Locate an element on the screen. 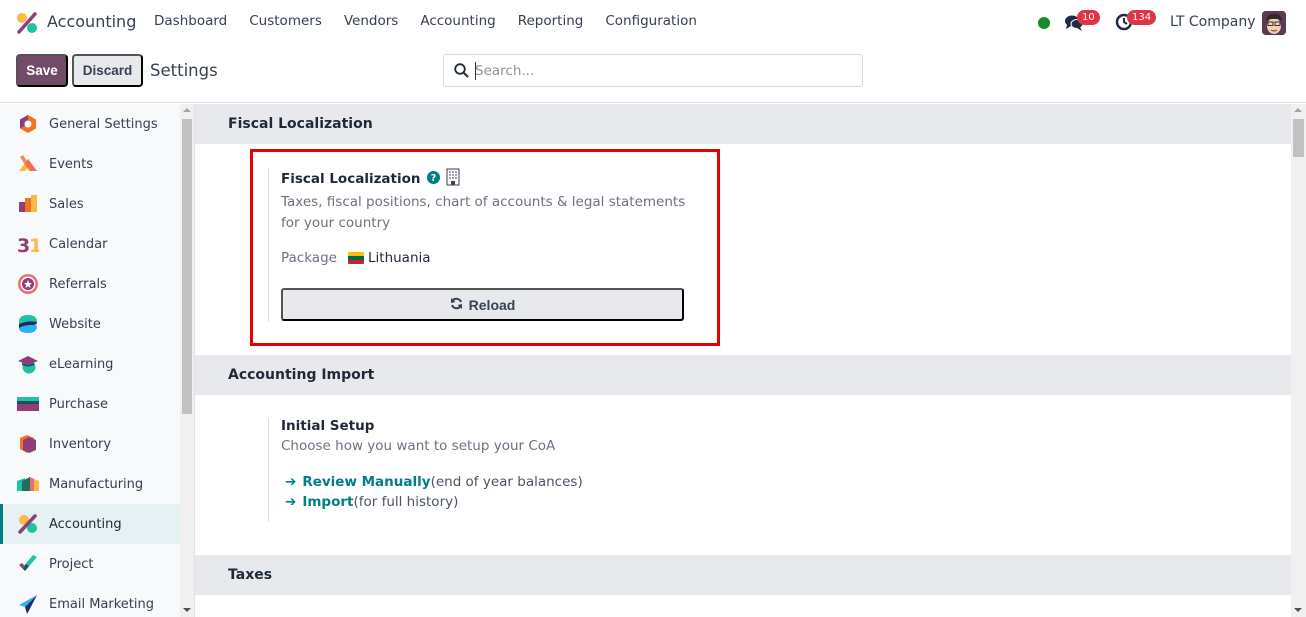  menu-vendors: Vendors is located at coordinates (371, 21).